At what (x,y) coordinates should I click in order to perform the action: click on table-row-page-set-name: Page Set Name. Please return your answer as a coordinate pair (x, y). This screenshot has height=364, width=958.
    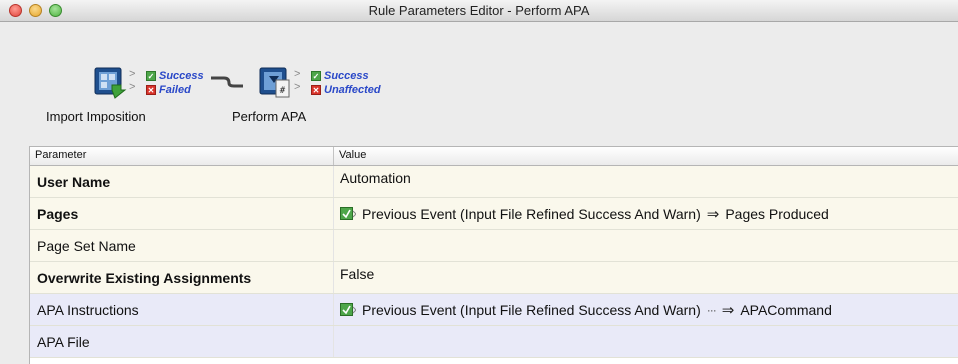
    Looking at the image, I should click on (494, 246).